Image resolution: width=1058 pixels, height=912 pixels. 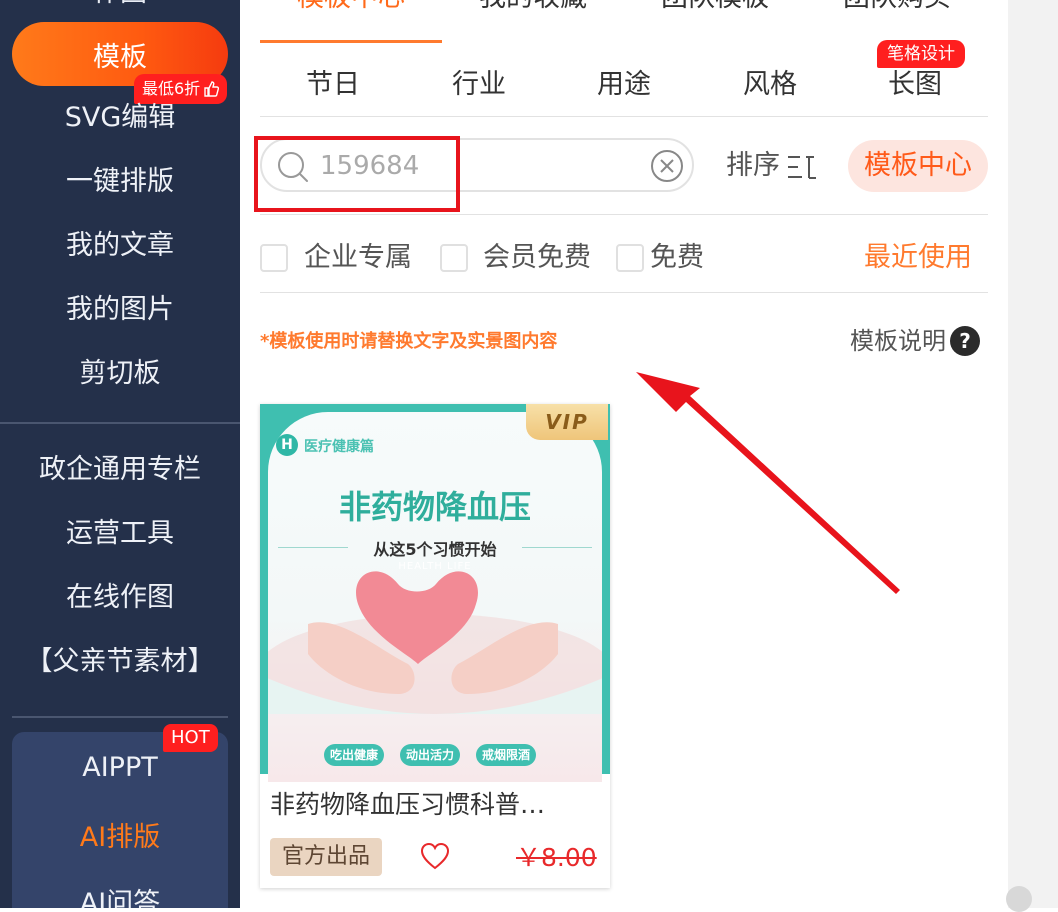 I want to click on category-industry: 行业, so click(x=479, y=85).